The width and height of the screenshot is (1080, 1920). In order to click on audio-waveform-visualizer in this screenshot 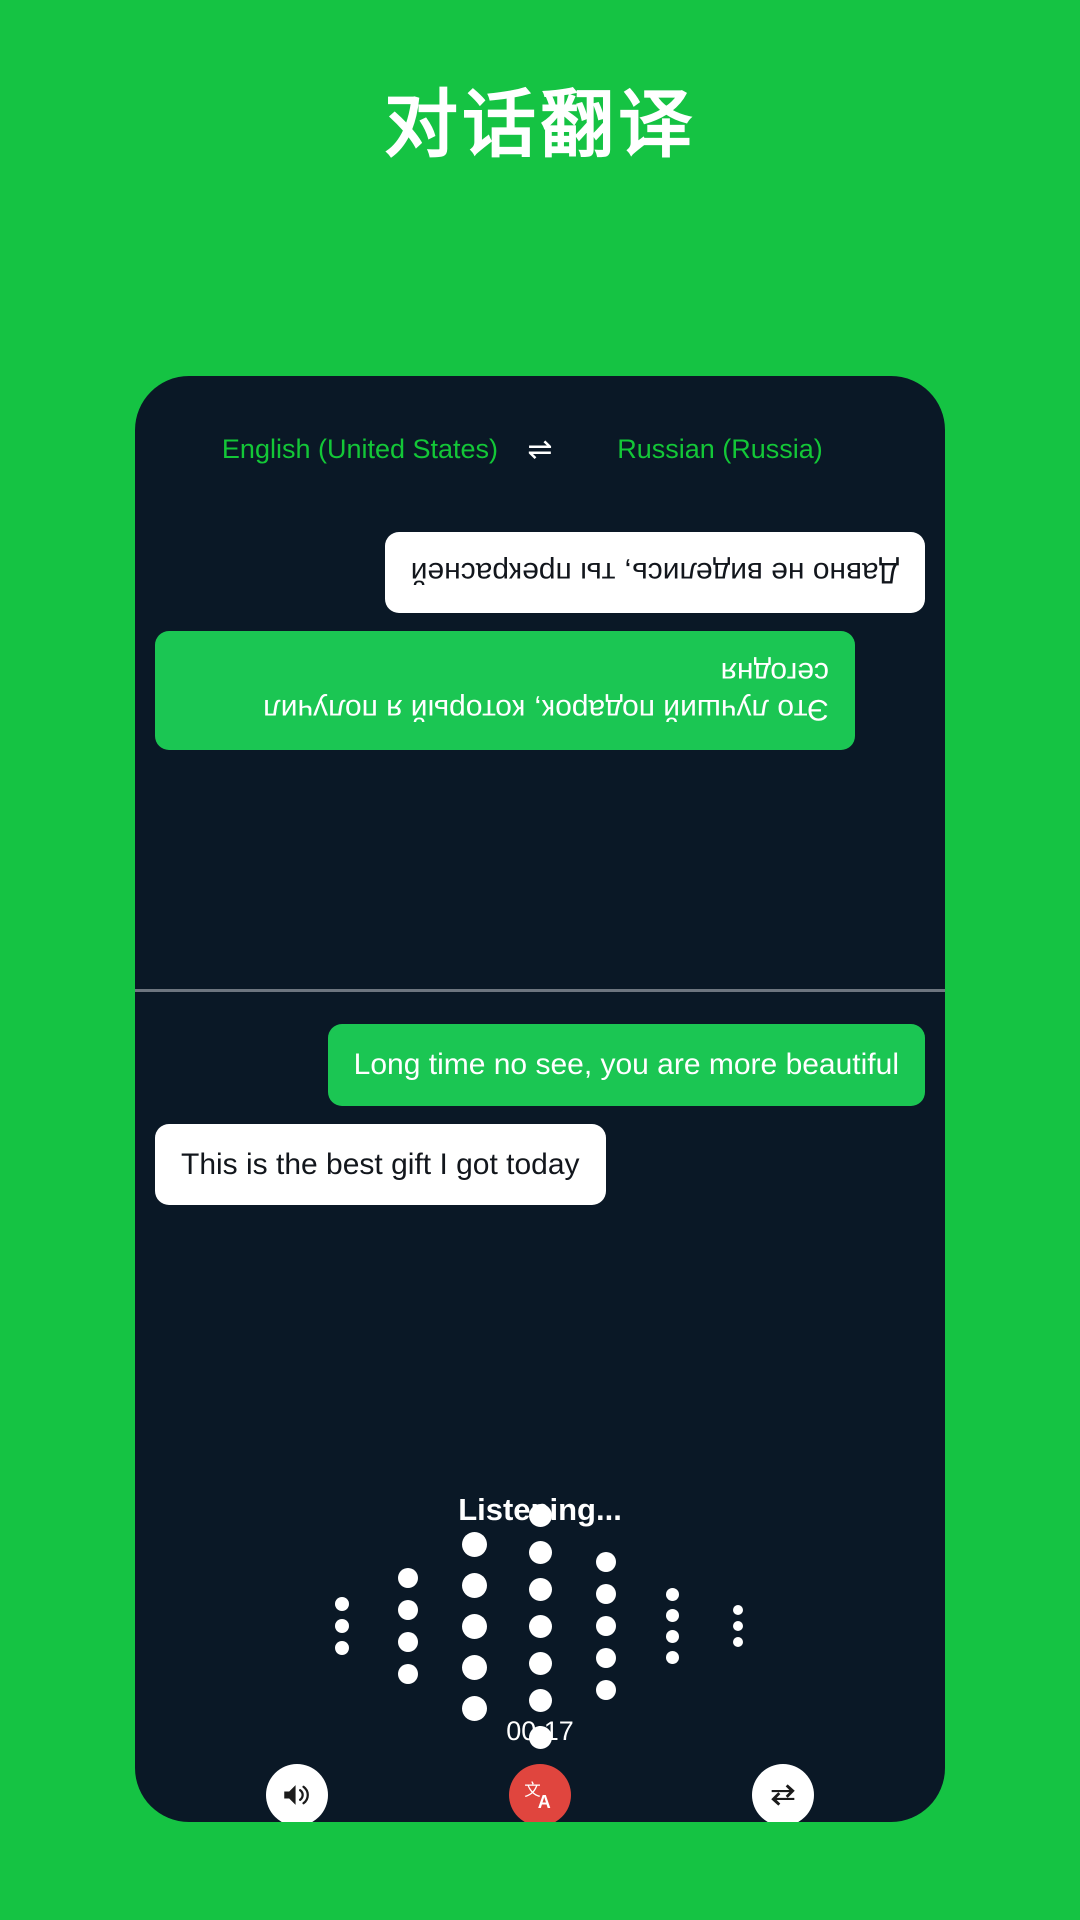, I will do `click(540, 1626)`.